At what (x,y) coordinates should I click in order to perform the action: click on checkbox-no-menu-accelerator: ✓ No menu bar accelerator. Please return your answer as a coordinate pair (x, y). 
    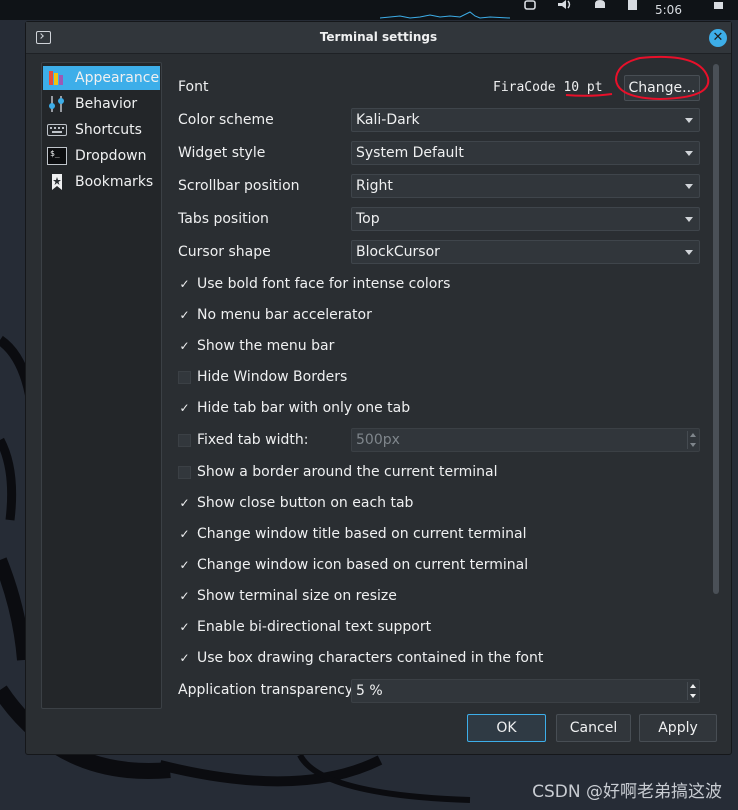
    Looking at the image, I should click on (275, 315).